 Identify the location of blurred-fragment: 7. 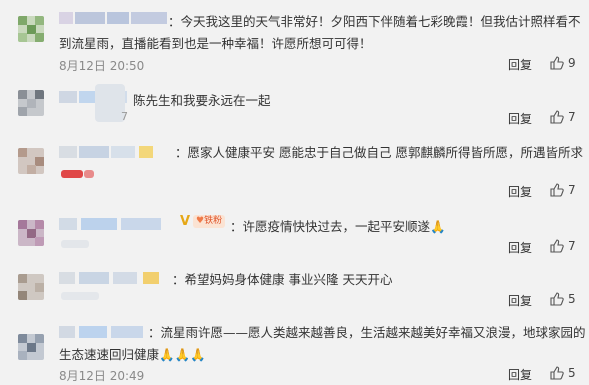
(124, 116).